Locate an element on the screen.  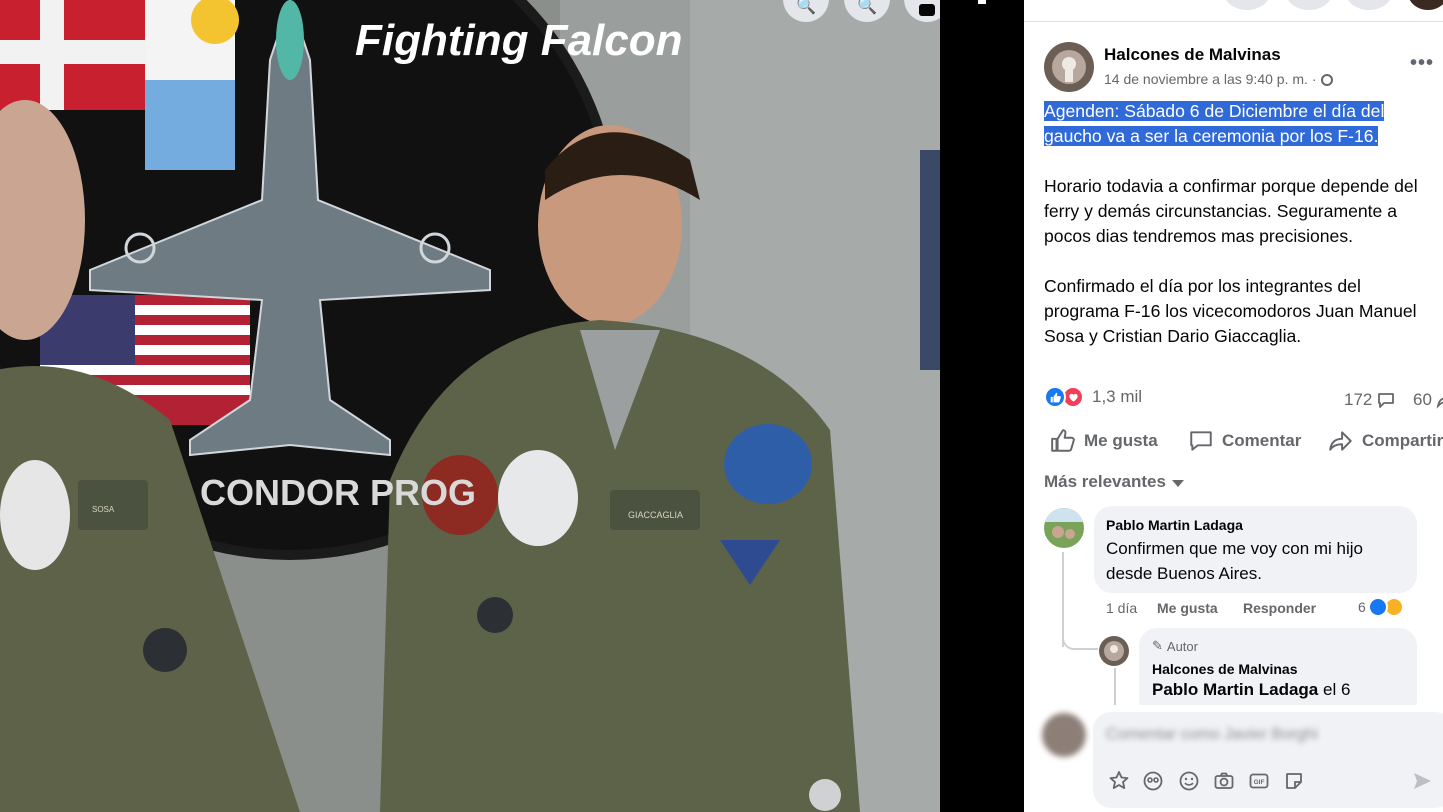
svg-text: GIF is located at coordinates (1259, 782).